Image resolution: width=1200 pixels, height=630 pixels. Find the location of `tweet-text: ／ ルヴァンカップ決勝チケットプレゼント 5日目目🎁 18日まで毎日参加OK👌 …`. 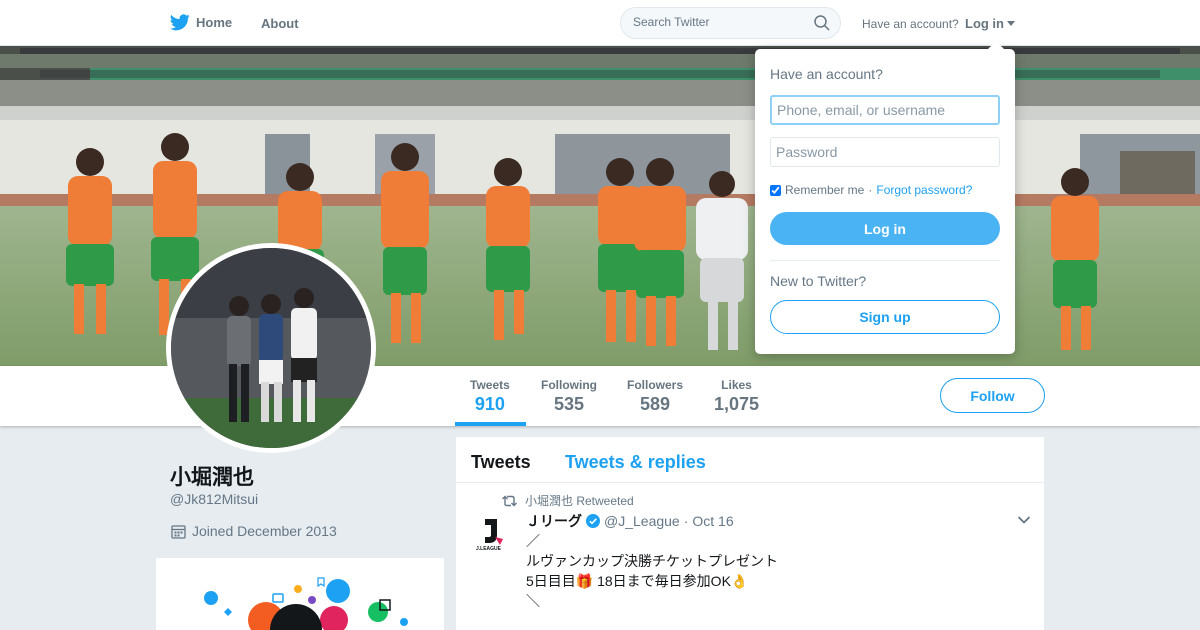

tweet-text: ／ ルヴァンカップ決勝チケットプレゼント 5日目目🎁 18日まで毎日参加OK👌 … is located at coordinates (652, 571).